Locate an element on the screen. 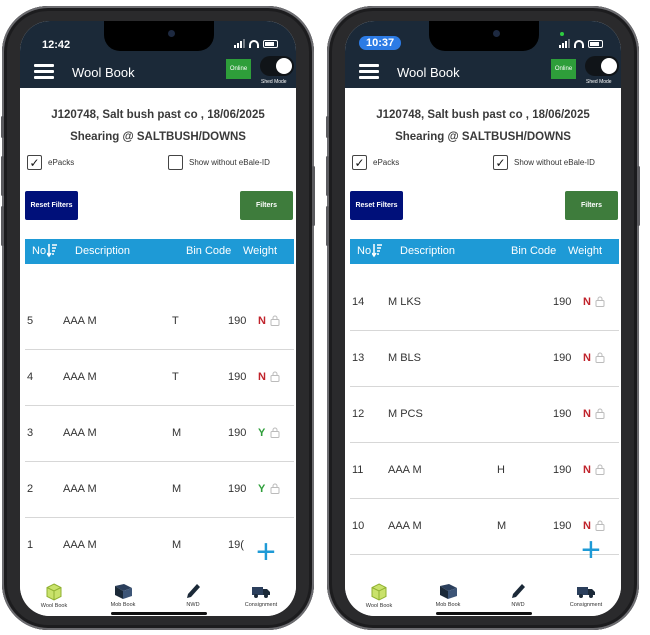  without-ebale-filter: Show without eBale-ID is located at coordinates (219, 162).